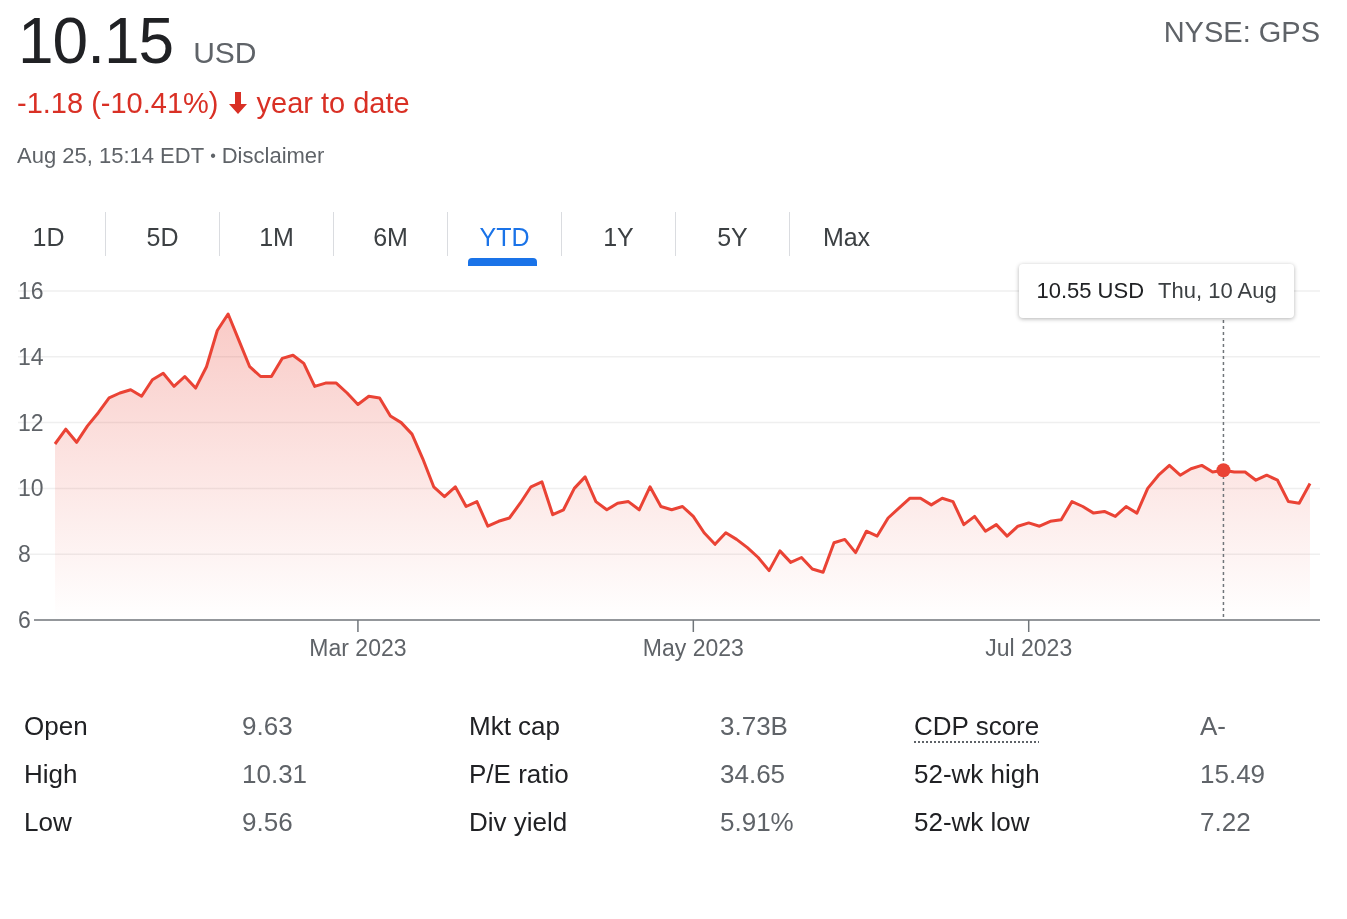 The width and height of the screenshot is (1347, 919). Describe the element at coordinates (31, 356) in the screenshot. I see `y-axis-label: 14` at that location.